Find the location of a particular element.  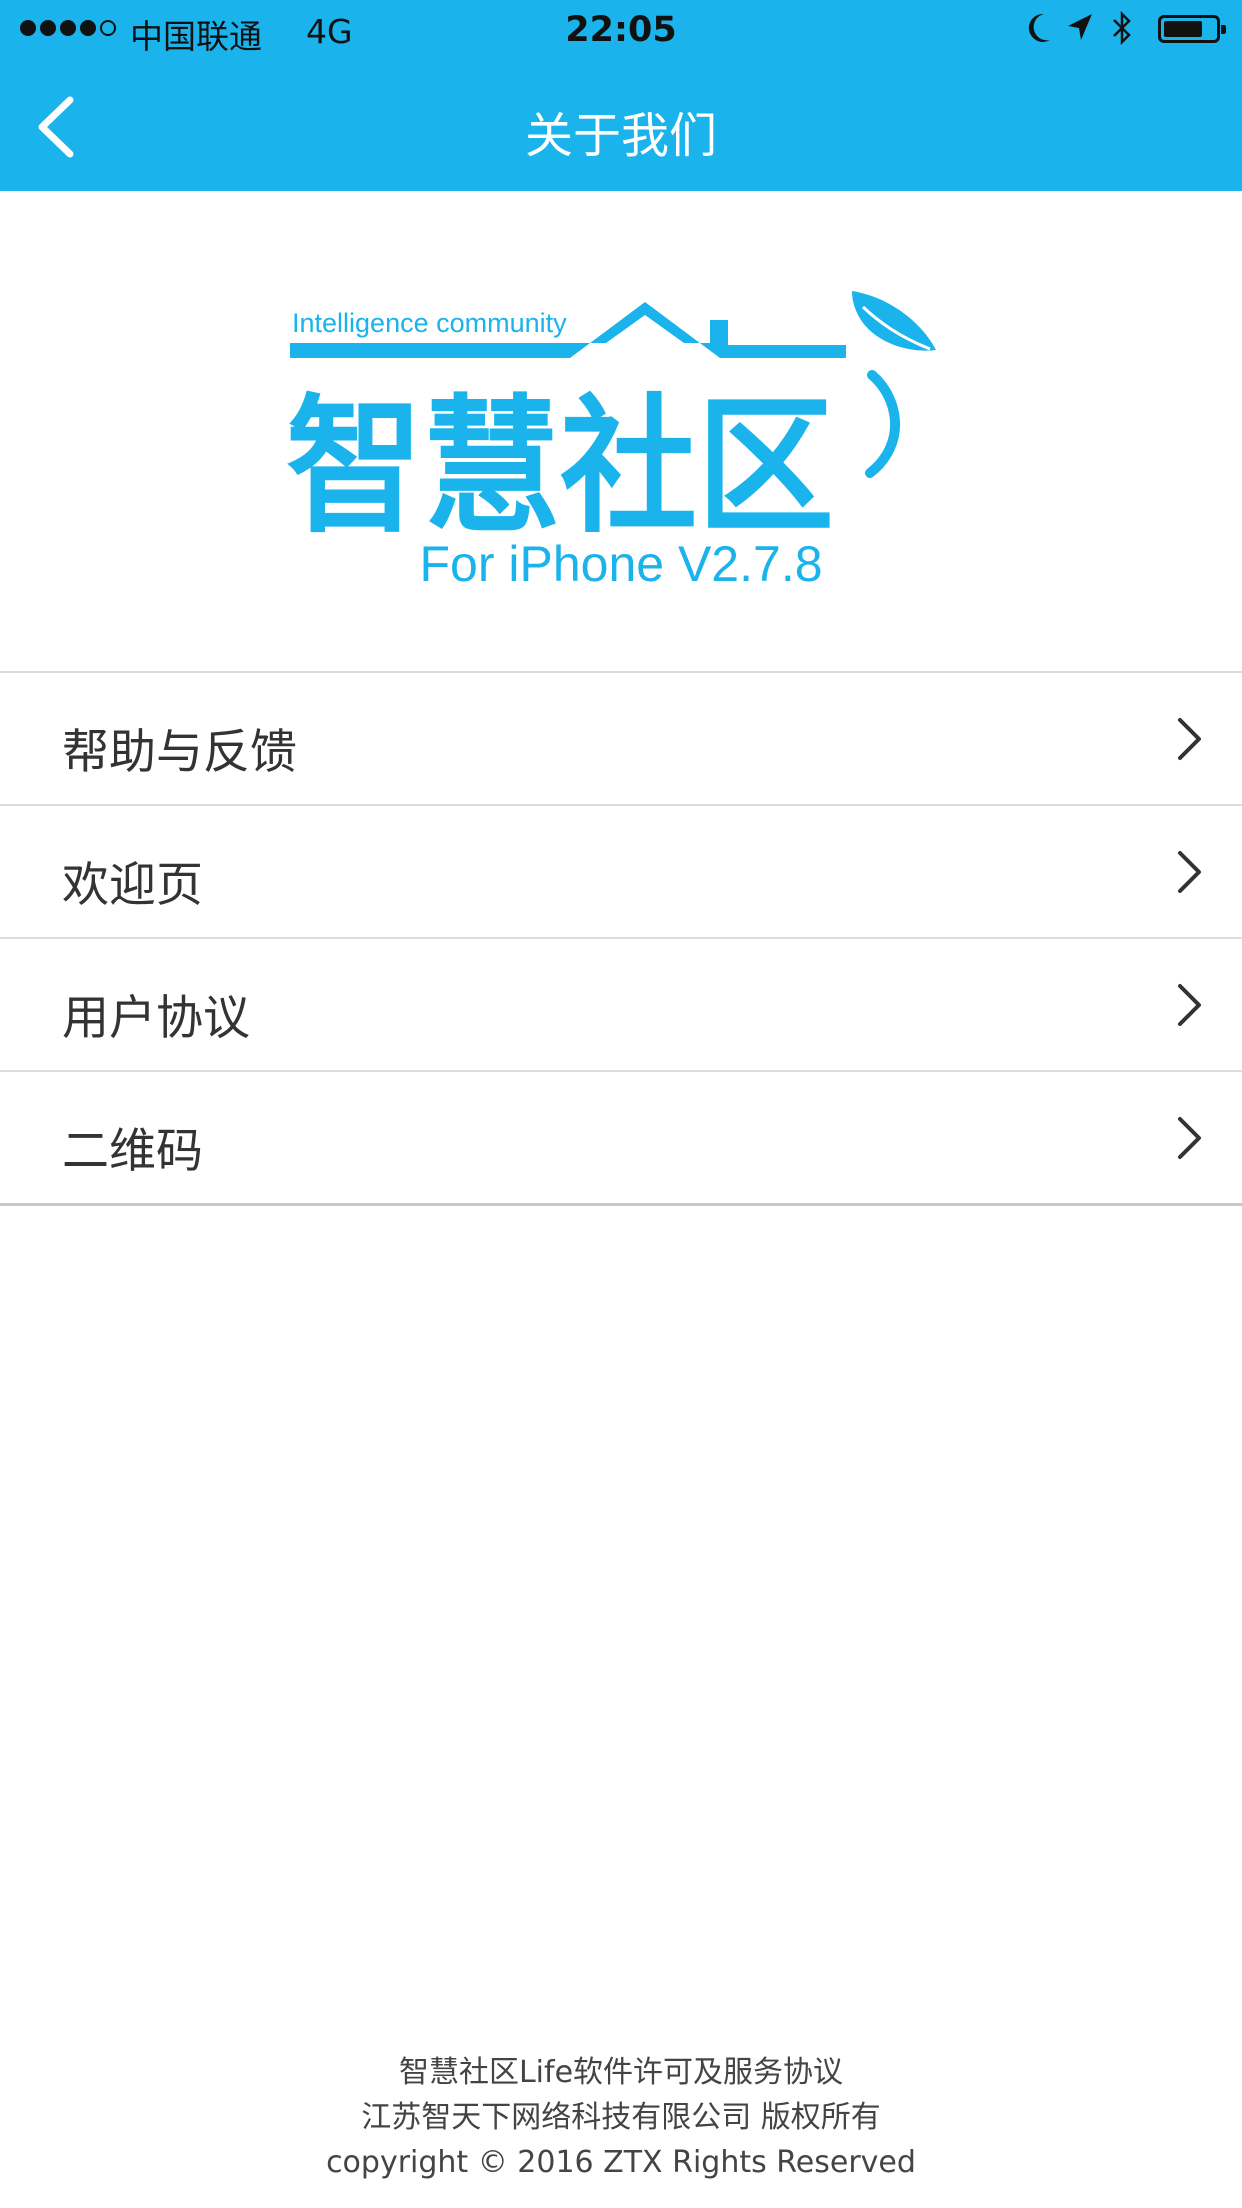

menu-item-welcome-page: 欢迎页 is located at coordinates (621, 872).